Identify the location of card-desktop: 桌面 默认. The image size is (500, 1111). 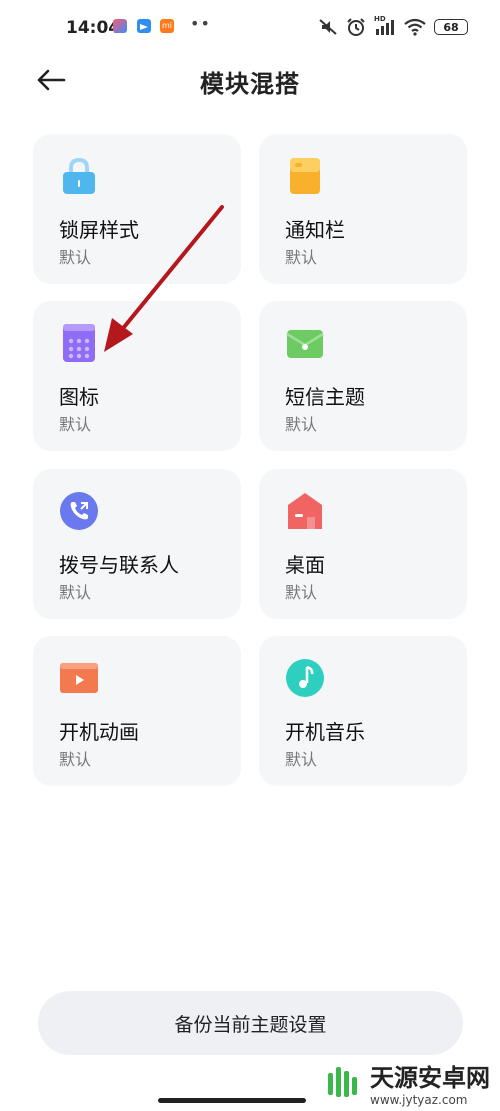
(363, 544).